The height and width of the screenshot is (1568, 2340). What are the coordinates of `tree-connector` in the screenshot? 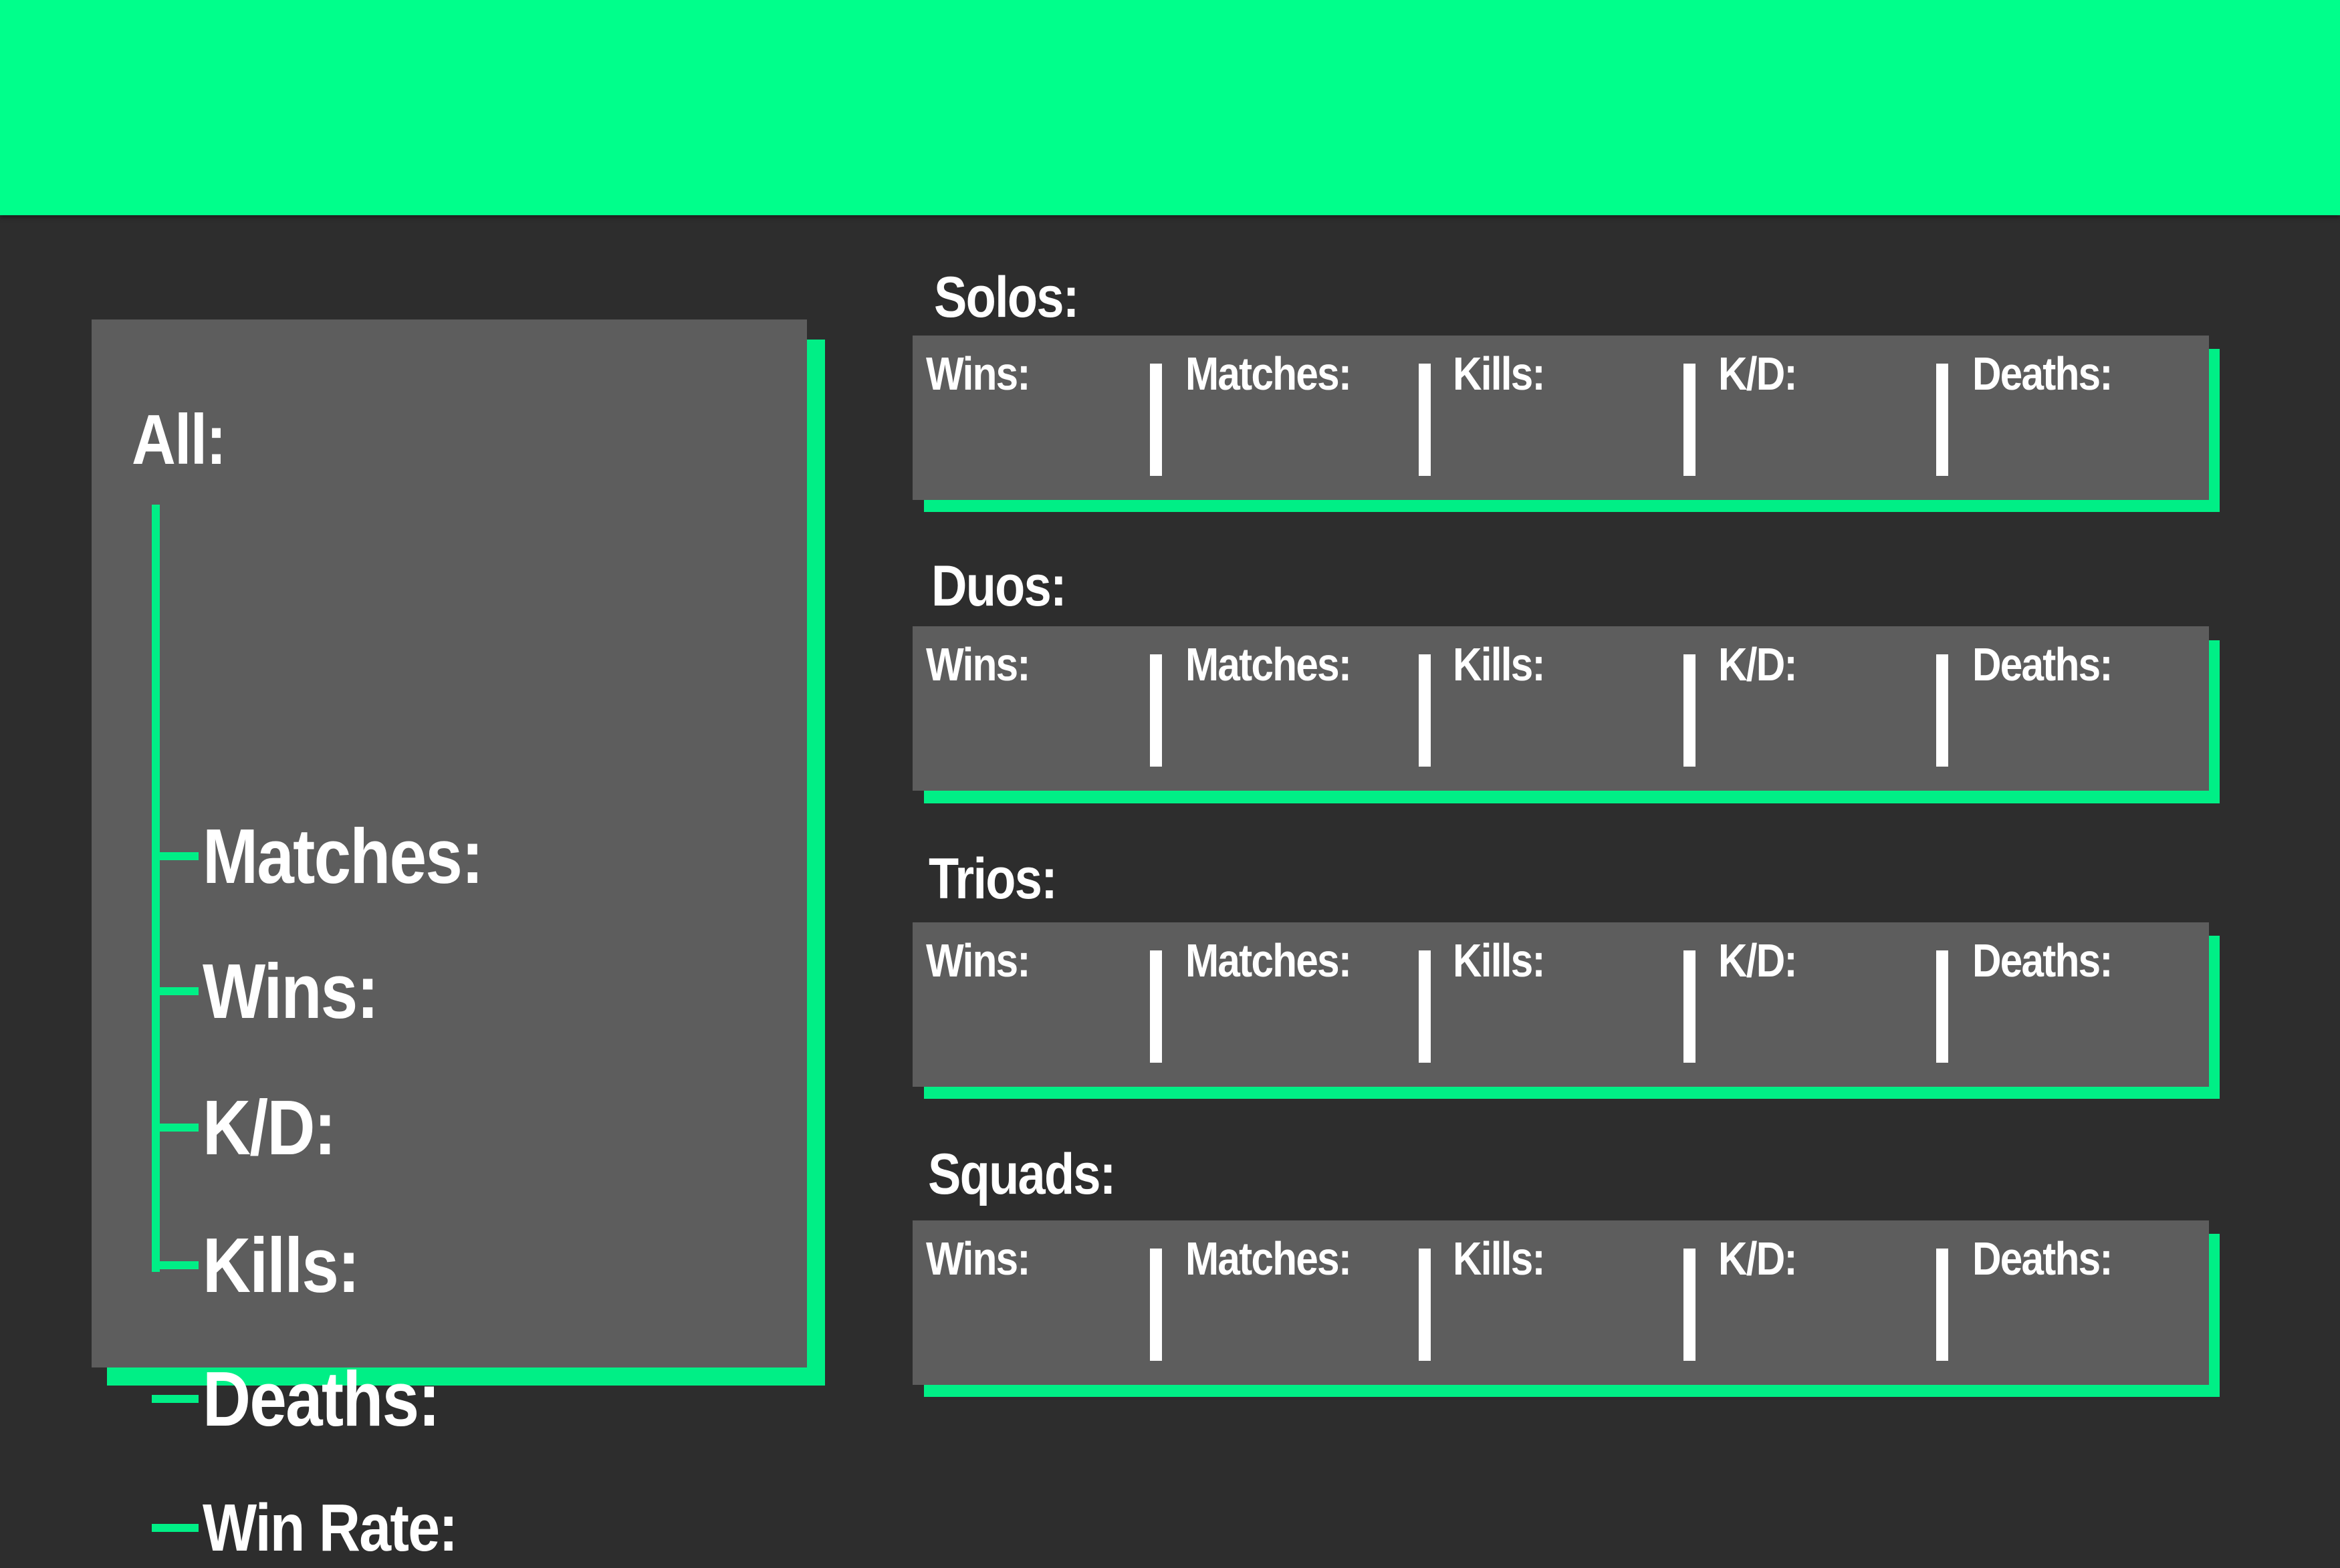 It's located at (156, 889).